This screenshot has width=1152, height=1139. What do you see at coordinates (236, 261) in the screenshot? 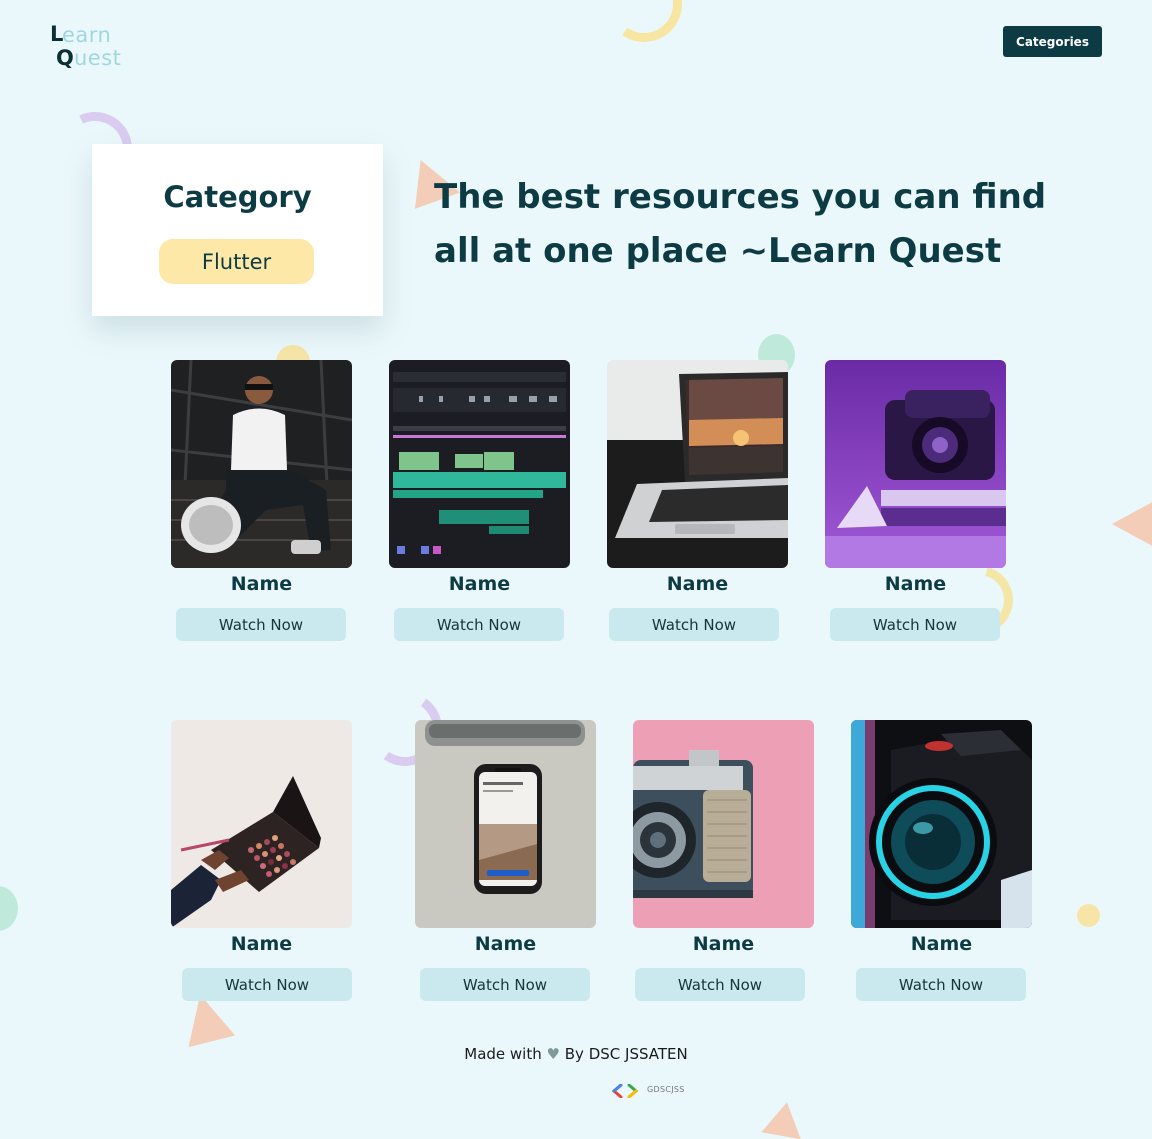
I see `category-chip-flutter: Flutter` at bounding box center [236, 261].